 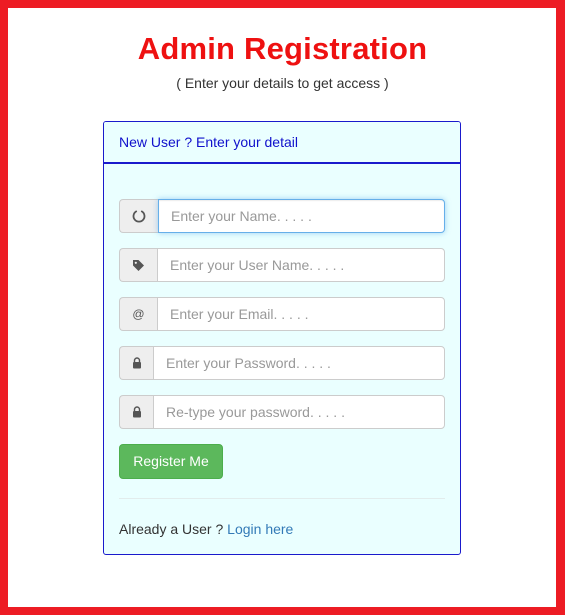 What do you see at coordinates (173, 529) in the screenshot?
I see `login-prompt-text: Already a User ?` at bounding box center [173, 529].